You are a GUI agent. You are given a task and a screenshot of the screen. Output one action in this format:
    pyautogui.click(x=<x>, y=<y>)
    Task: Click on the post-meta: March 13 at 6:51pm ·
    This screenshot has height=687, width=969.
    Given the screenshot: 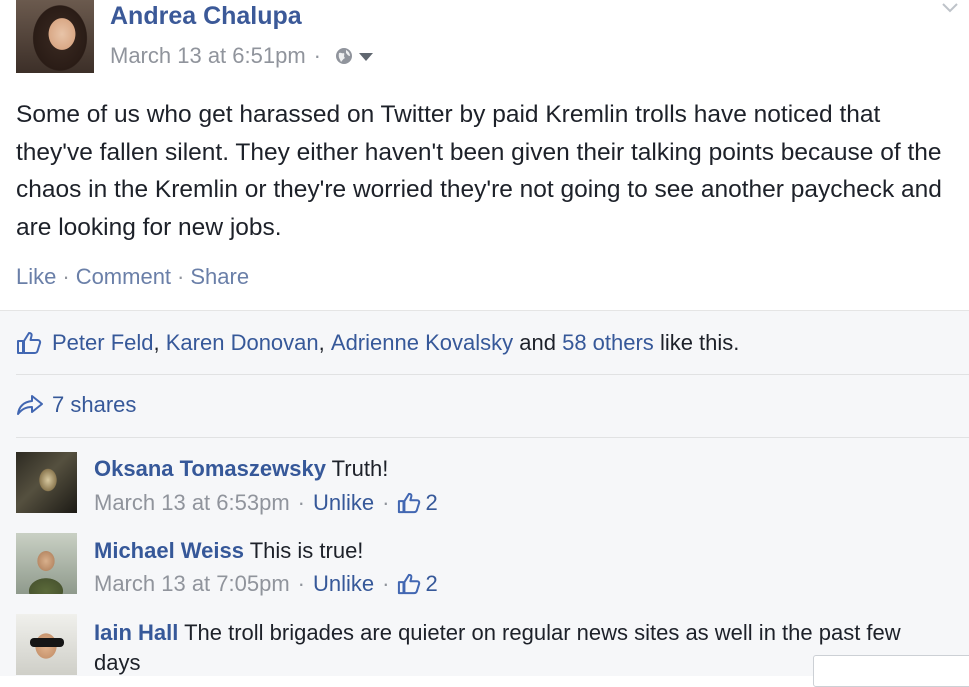 What is the action you would take?
    pyautogui.click(x=241, y=56)
    